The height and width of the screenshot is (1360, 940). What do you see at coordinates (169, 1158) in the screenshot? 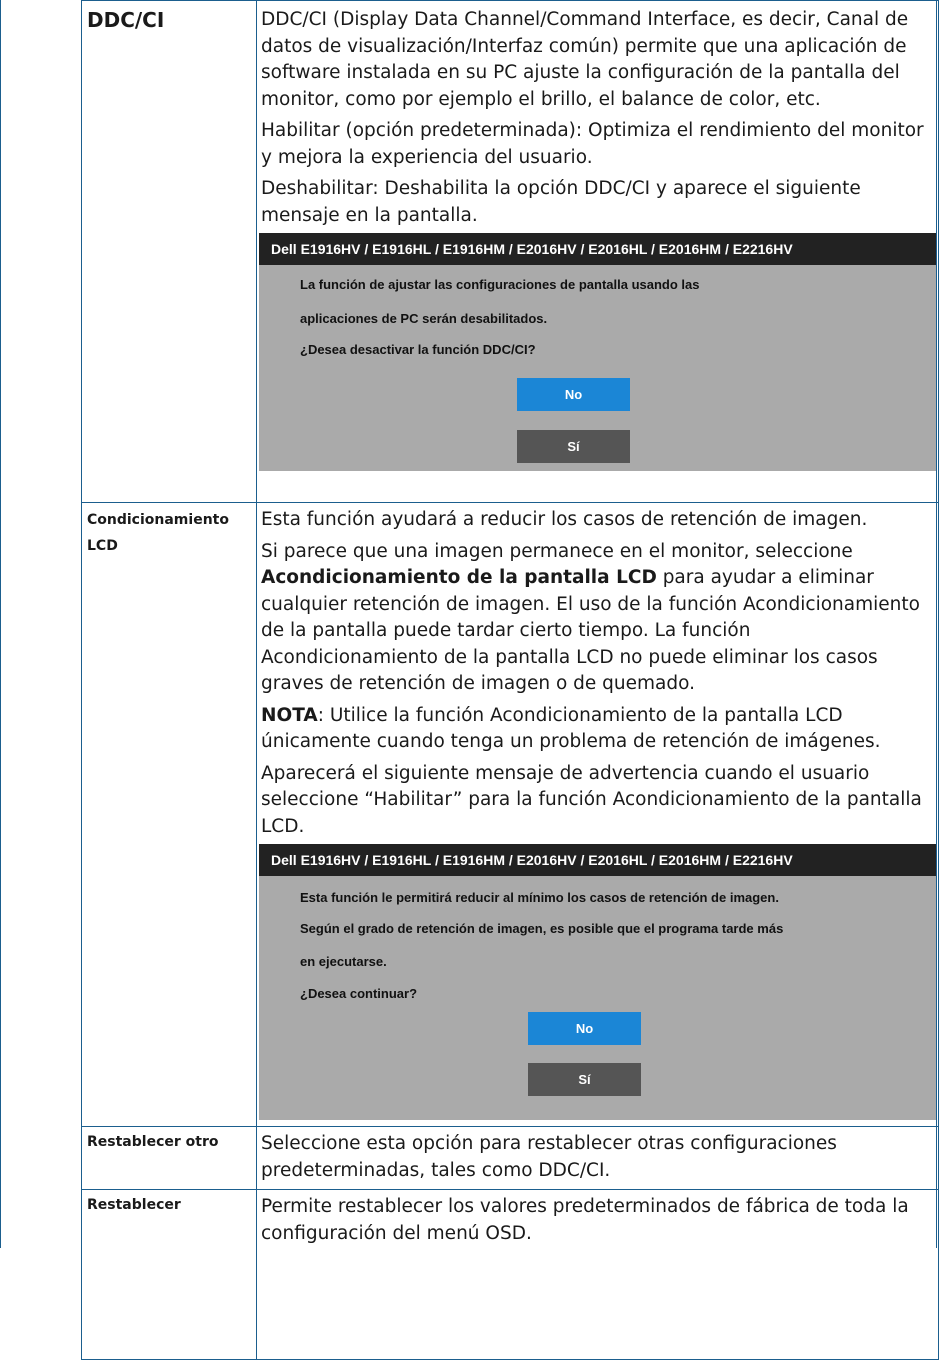
I see `row-name-cell: Restablecer otro` at bounding box center [169, 1158].